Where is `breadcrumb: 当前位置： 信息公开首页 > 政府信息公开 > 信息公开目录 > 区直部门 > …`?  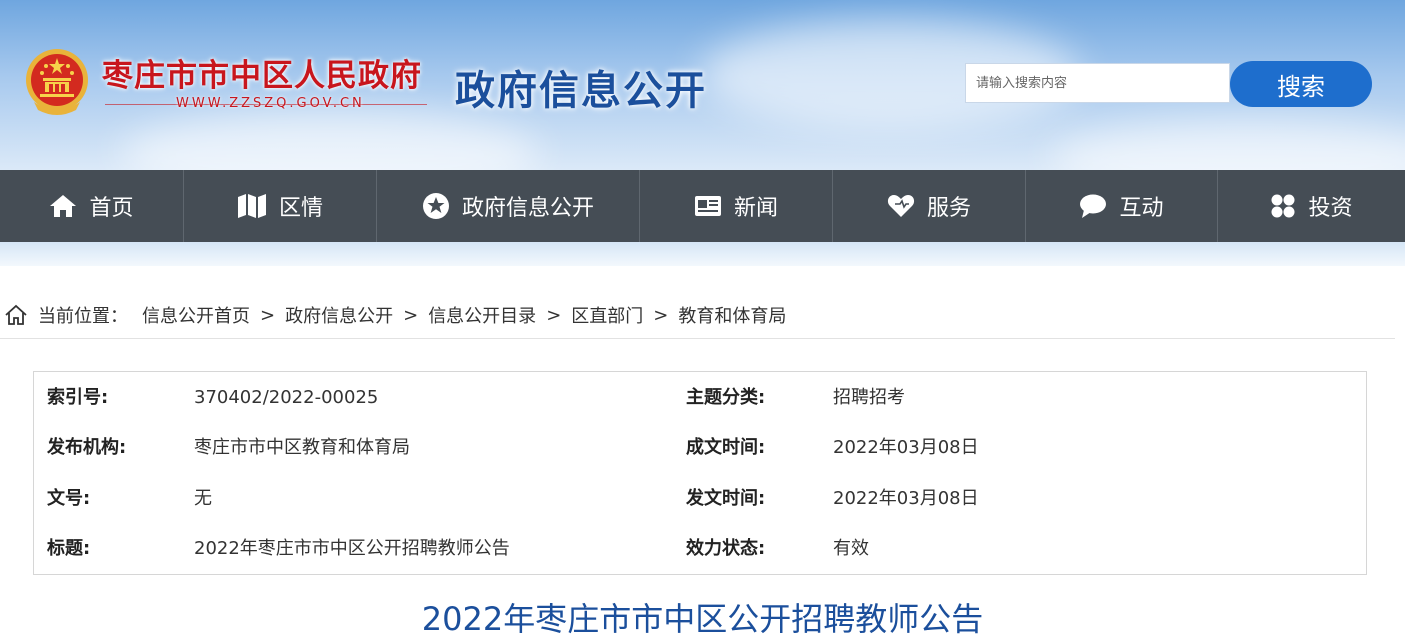
breadcrumb: 当前位置： 信息公开首页 > 政府信息公开 > 信息公开目录 > 区直部门 > … is located at coordinates (393, 315).